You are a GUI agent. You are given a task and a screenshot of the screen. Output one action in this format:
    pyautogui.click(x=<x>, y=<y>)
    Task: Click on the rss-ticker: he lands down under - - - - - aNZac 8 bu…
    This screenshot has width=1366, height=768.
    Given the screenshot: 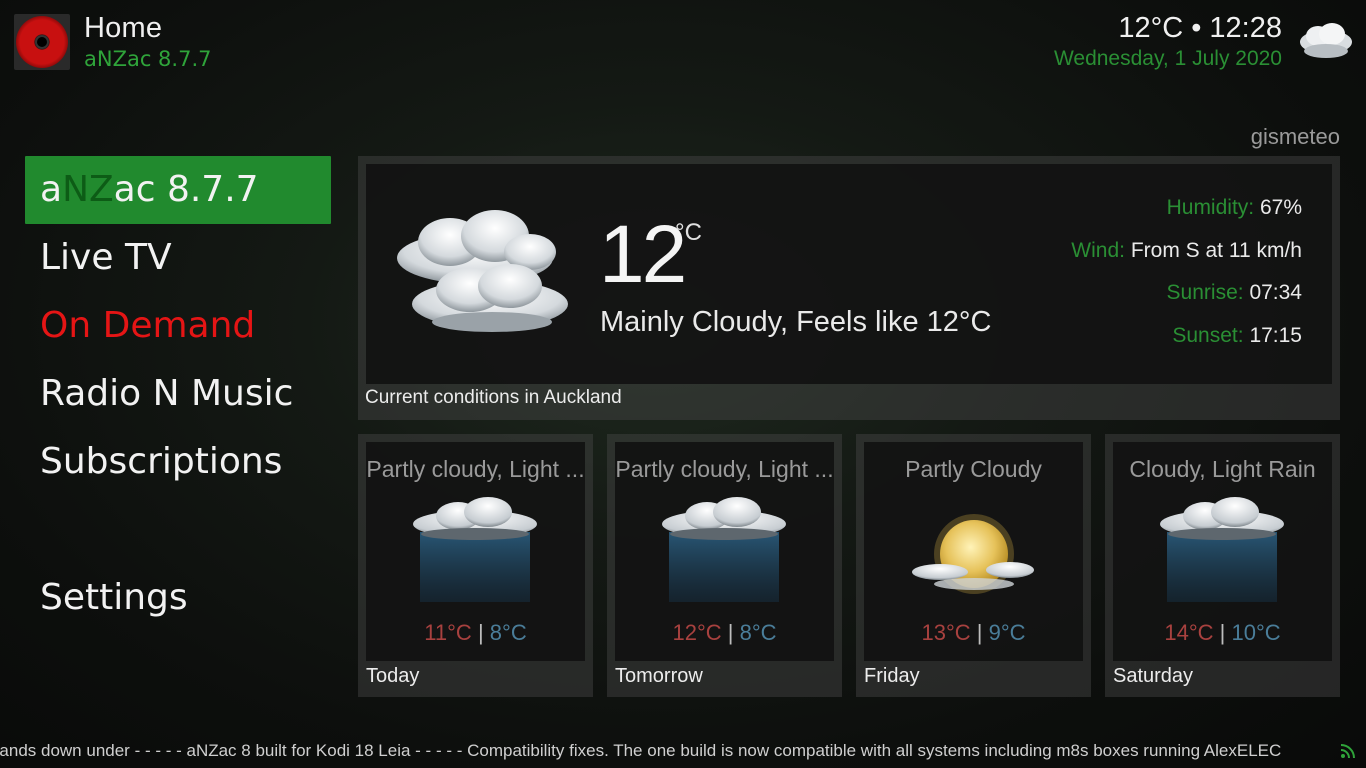 What is the action you would take?
    pyautogui.click(x=668, y=751)
    